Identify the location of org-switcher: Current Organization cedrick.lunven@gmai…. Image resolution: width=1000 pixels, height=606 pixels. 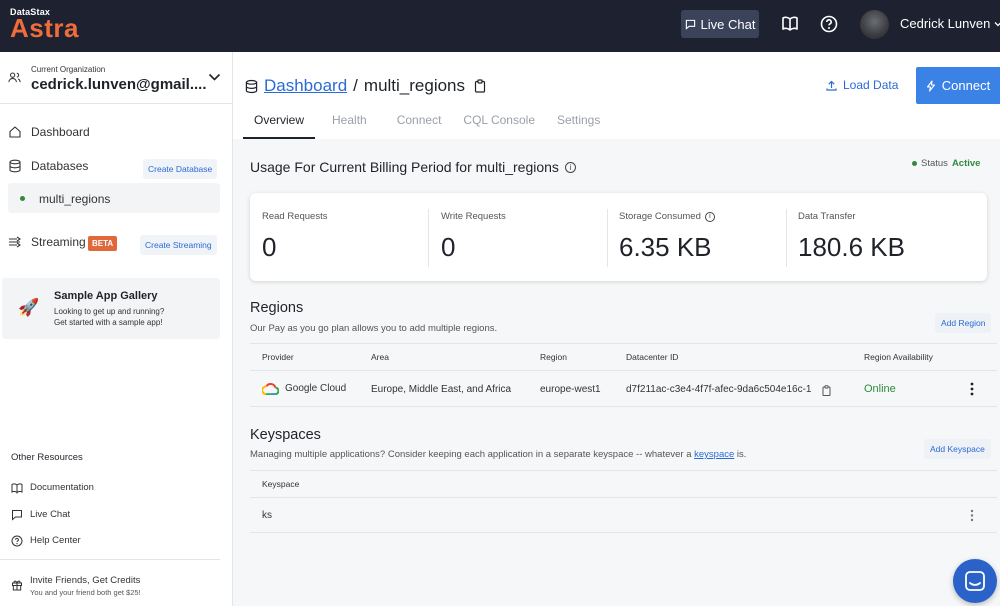
(116, 78).